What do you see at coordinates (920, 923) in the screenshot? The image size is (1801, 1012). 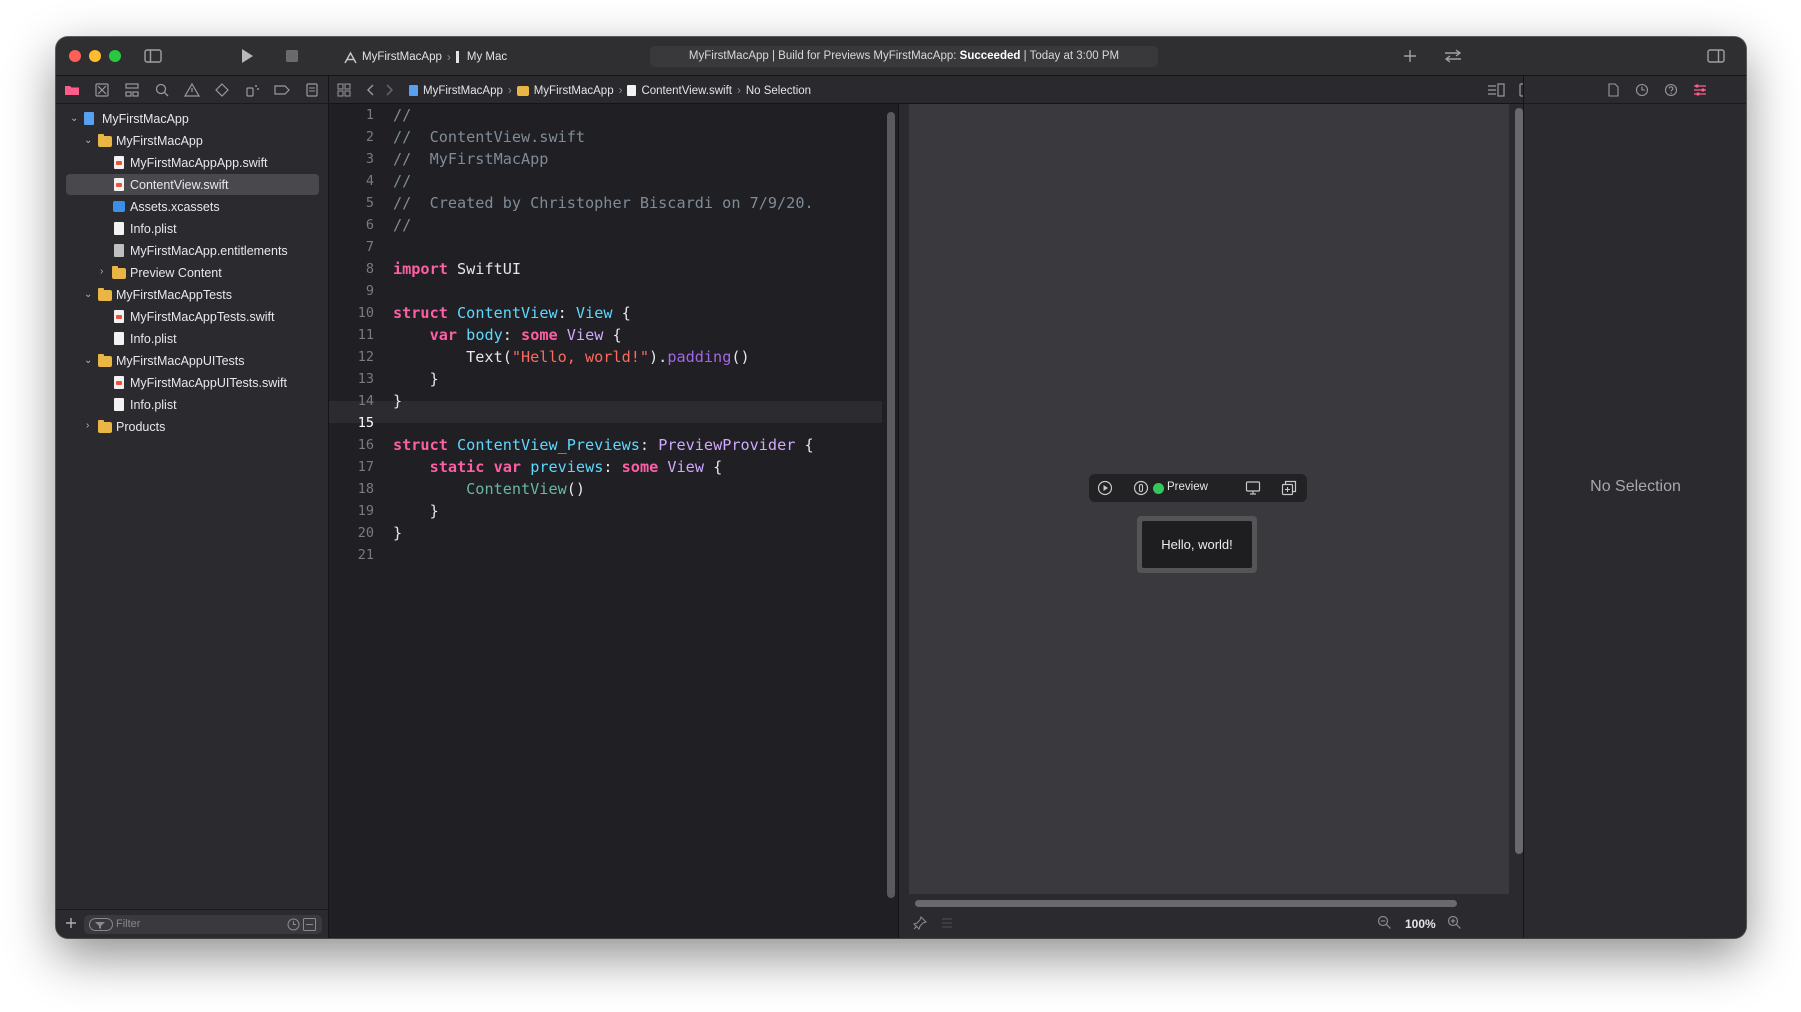 I see `pin-icon` at bounding box center [920, 923].